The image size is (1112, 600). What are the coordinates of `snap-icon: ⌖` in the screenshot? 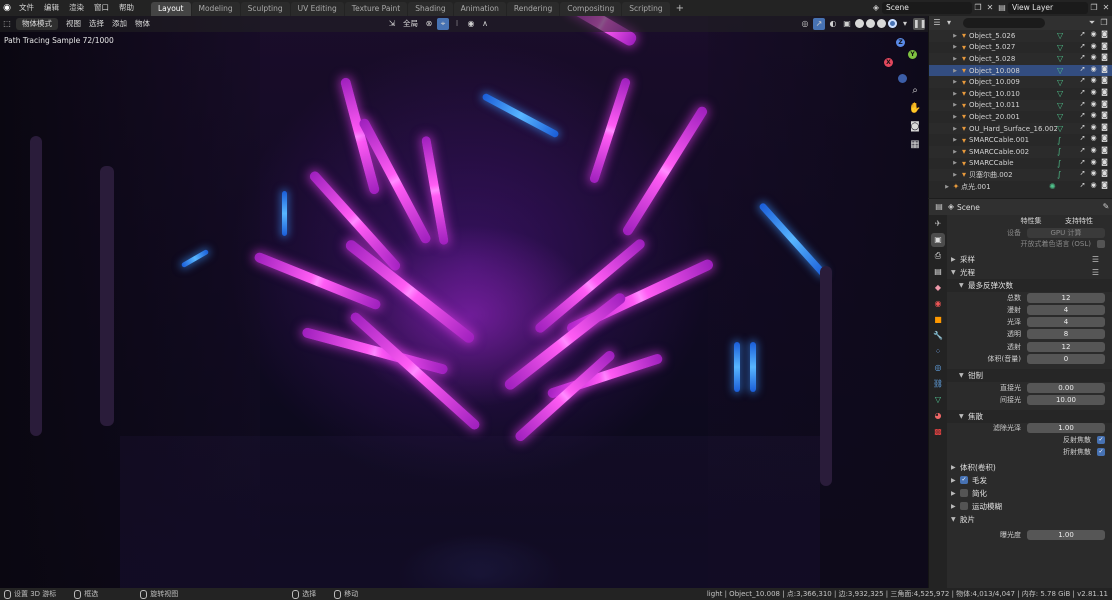 It's located at (443, 24).